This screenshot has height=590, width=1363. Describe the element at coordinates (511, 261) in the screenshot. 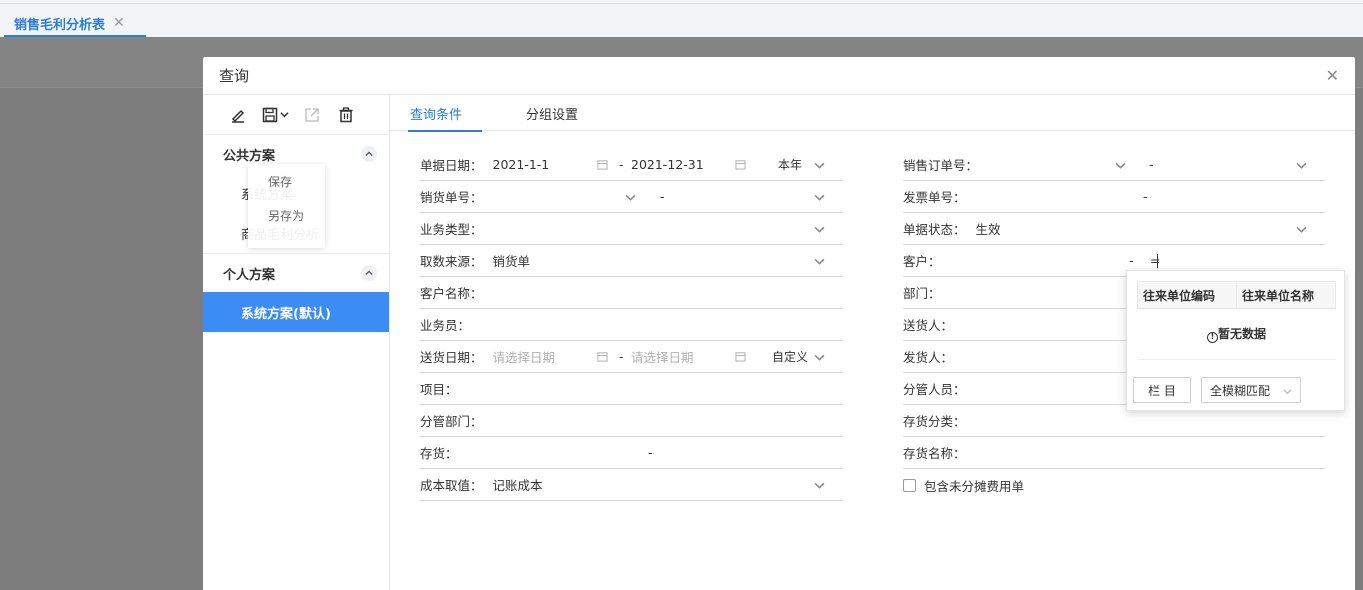

I see `field-value: 销货单` at that location.